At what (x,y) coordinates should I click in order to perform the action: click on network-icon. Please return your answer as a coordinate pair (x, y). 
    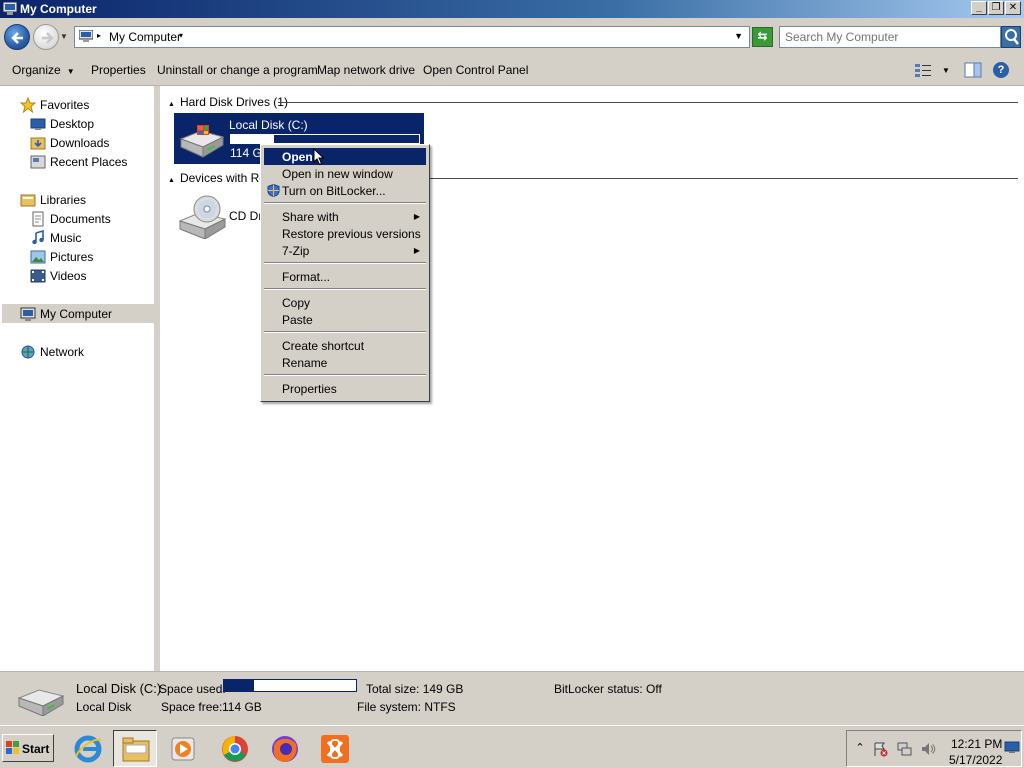
    Looking at the image, I should click on (28, 352).